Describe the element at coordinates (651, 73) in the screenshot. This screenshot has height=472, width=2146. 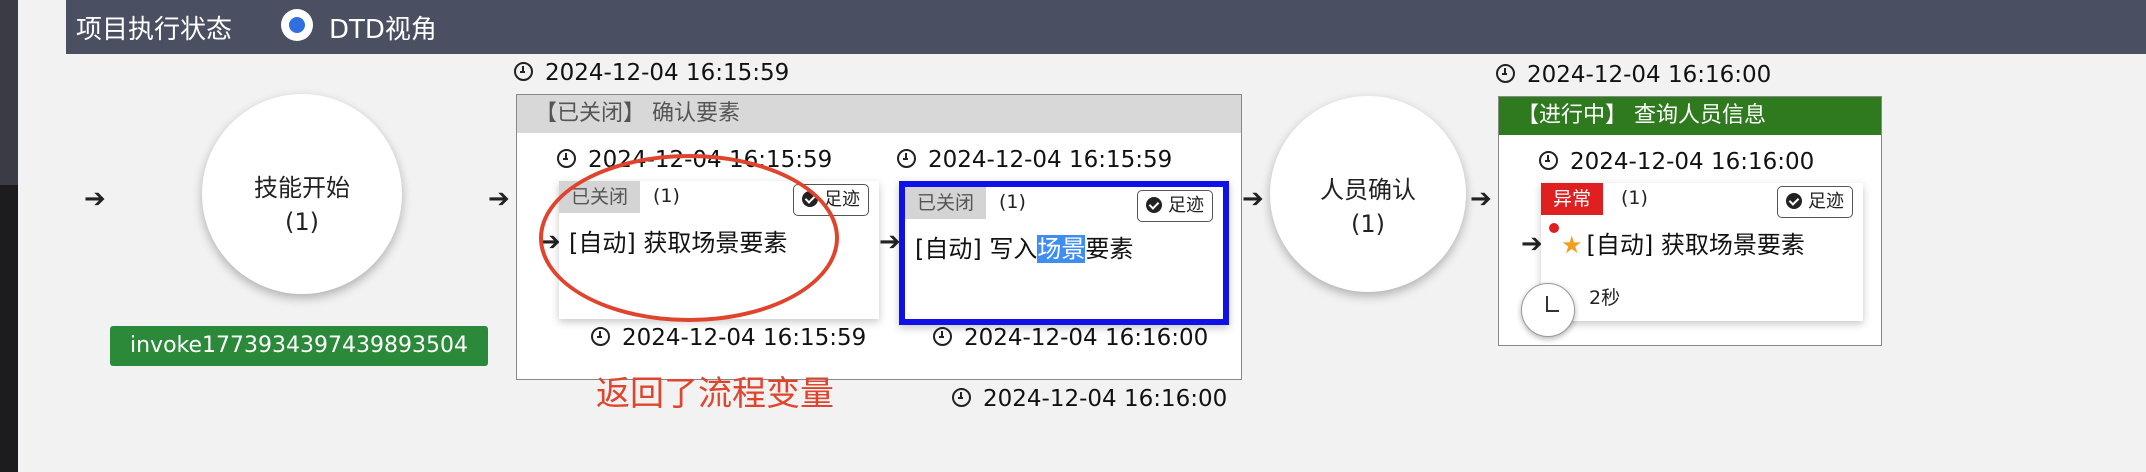
I see `group1-time: 2024-12-04 16:15:59` at that location.